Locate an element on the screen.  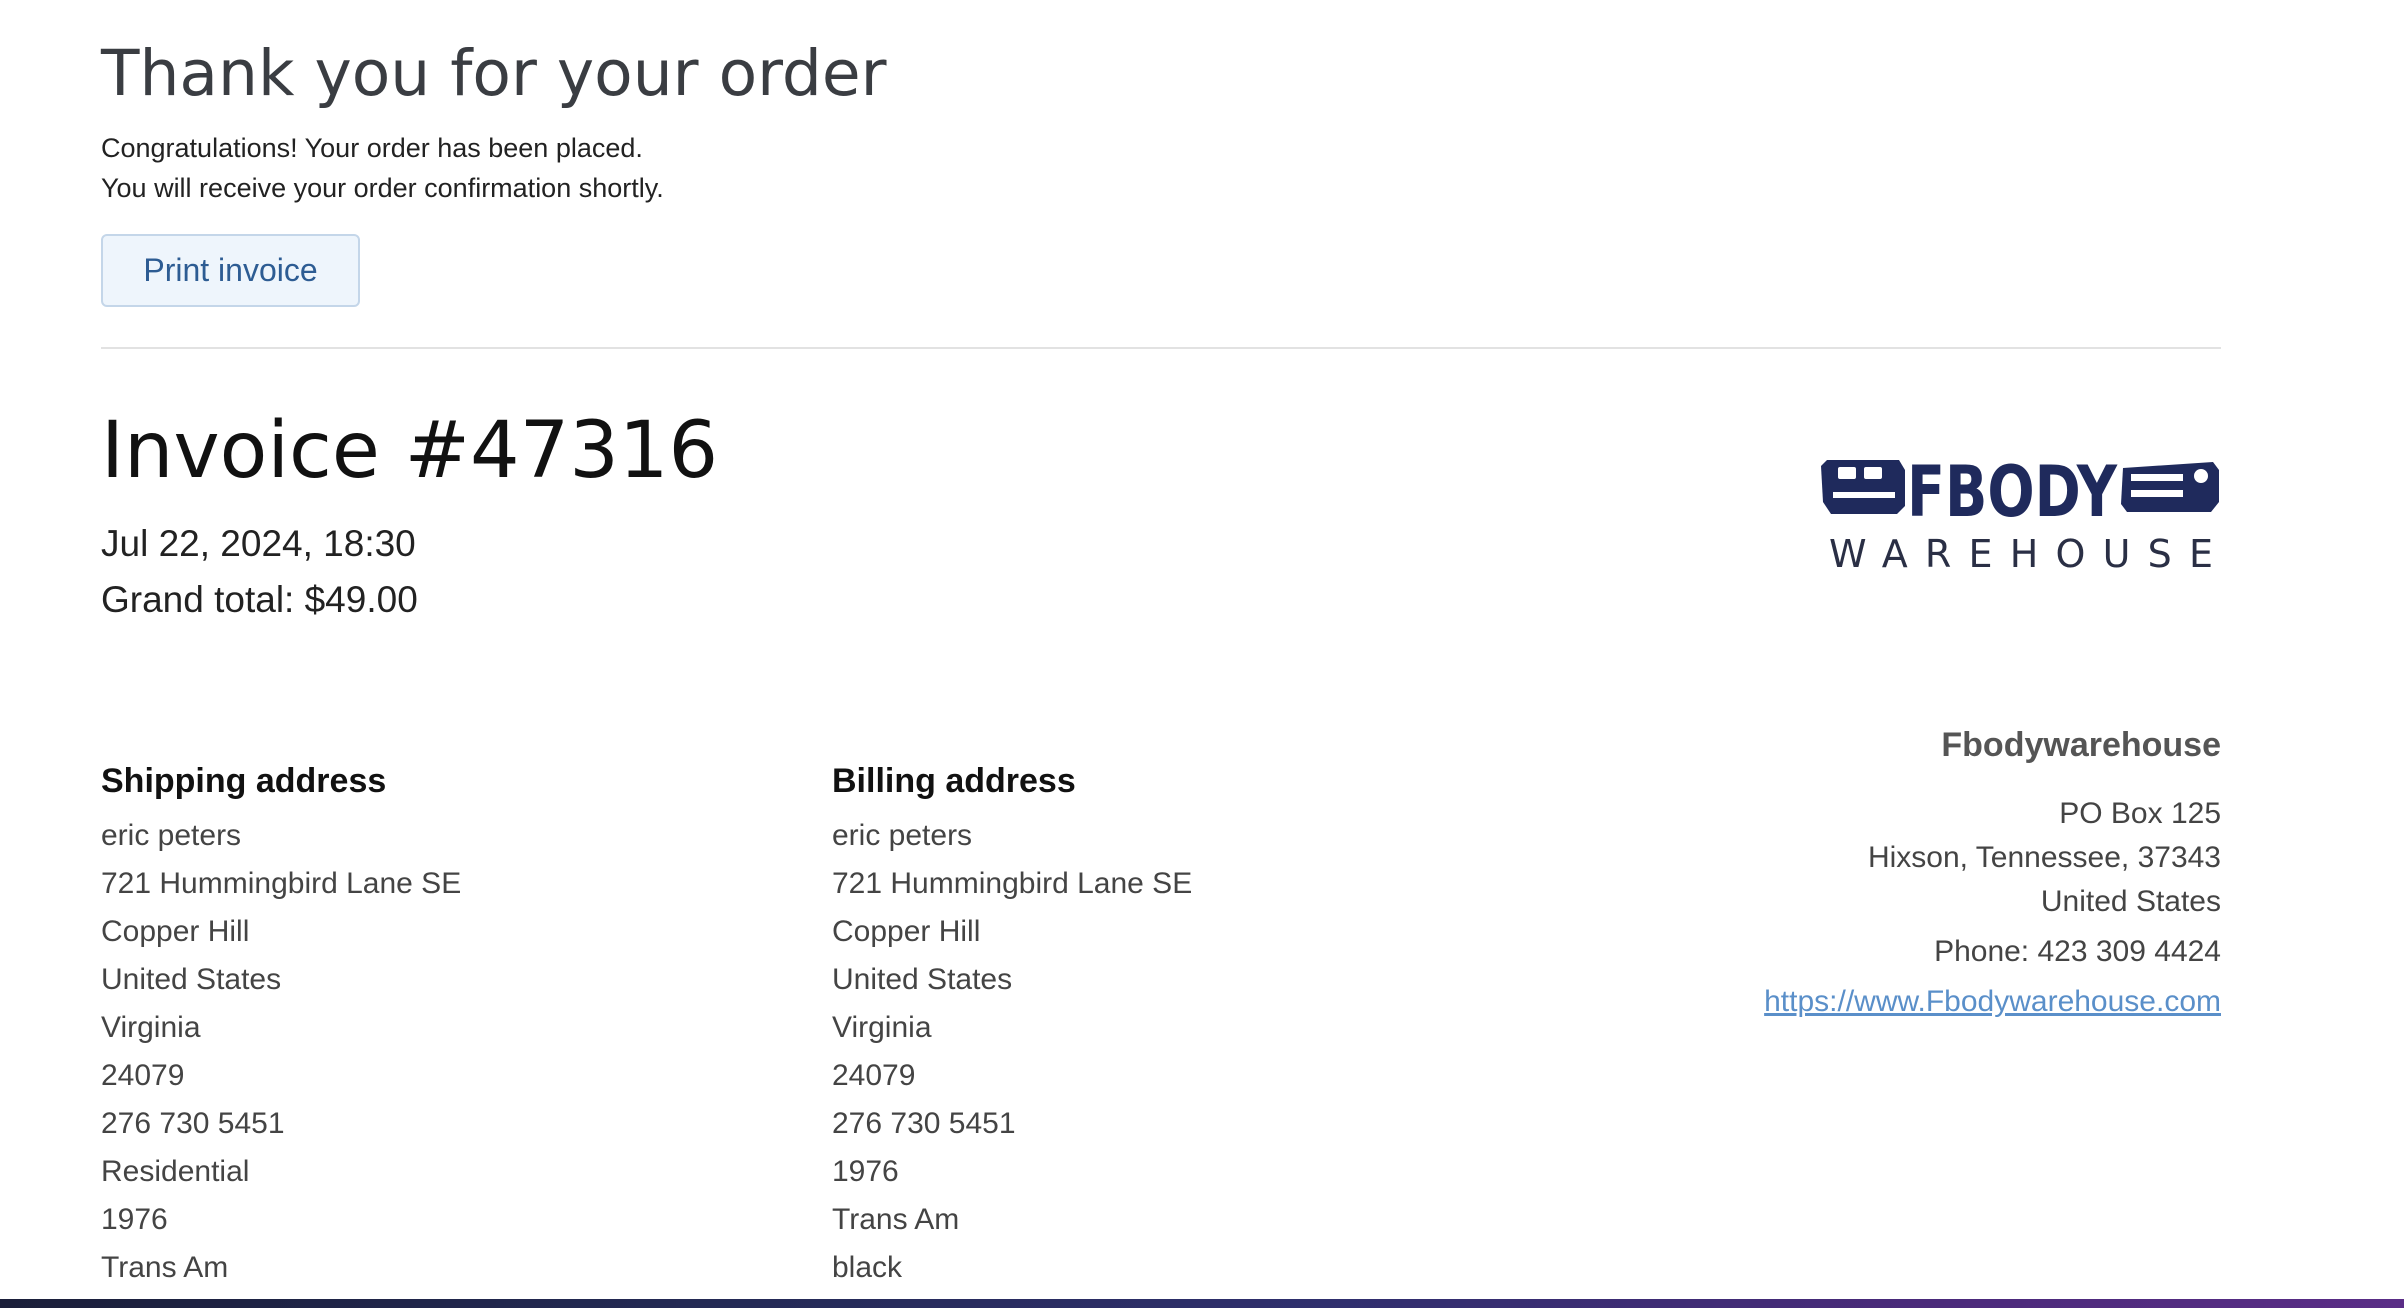
store-address-line: PO Box 125 is located at coordinates (2140, 813).